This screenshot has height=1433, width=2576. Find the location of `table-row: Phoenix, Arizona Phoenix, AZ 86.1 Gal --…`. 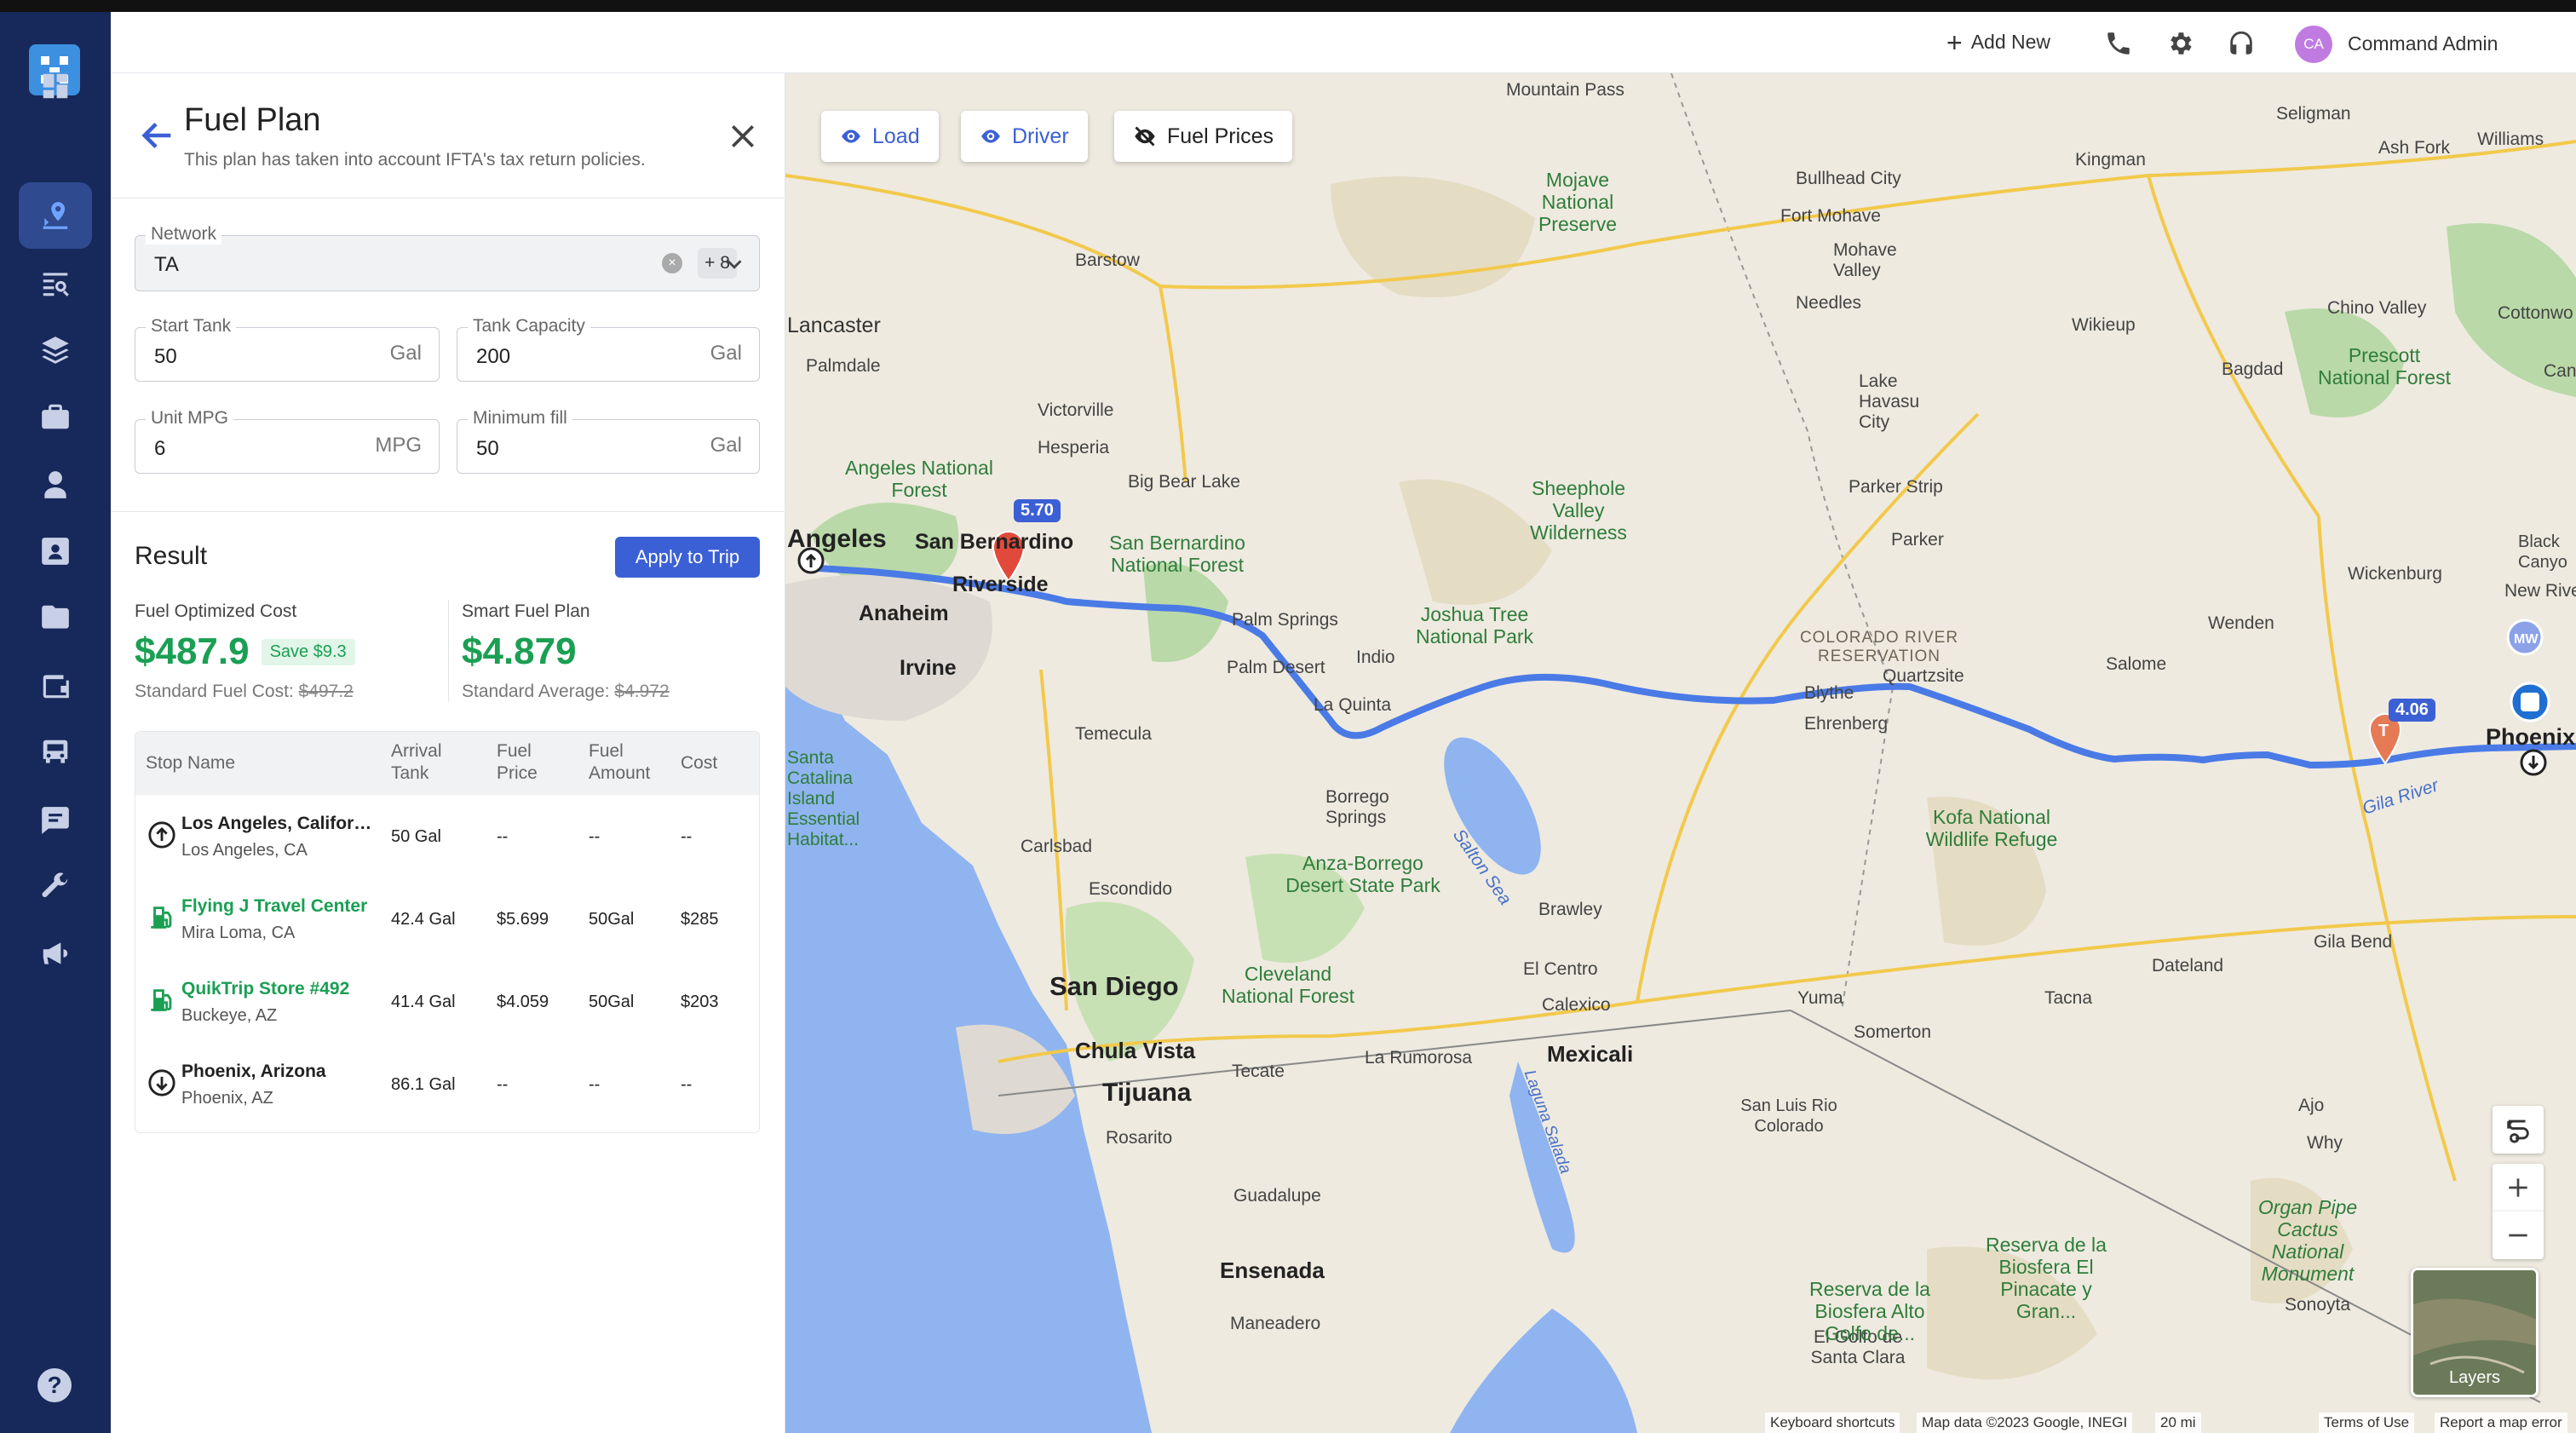

table-row: Phoenix, Arizona Phoenix, AZ 86.1 Gal --… is located at coordinates (447, 1084).